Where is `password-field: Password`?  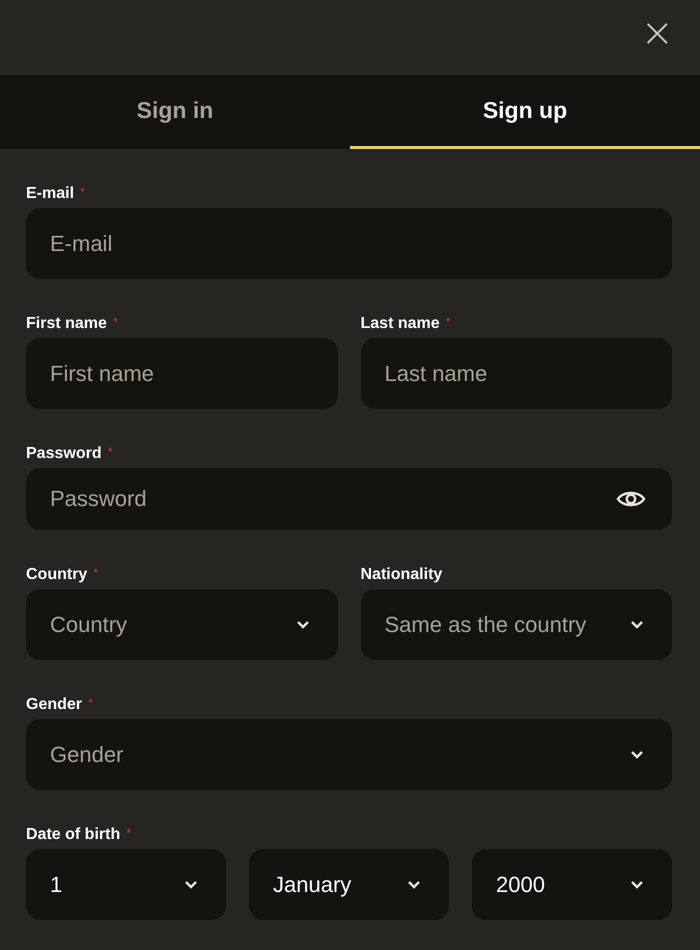 password-field: Password is located at coordinates (349, 499).